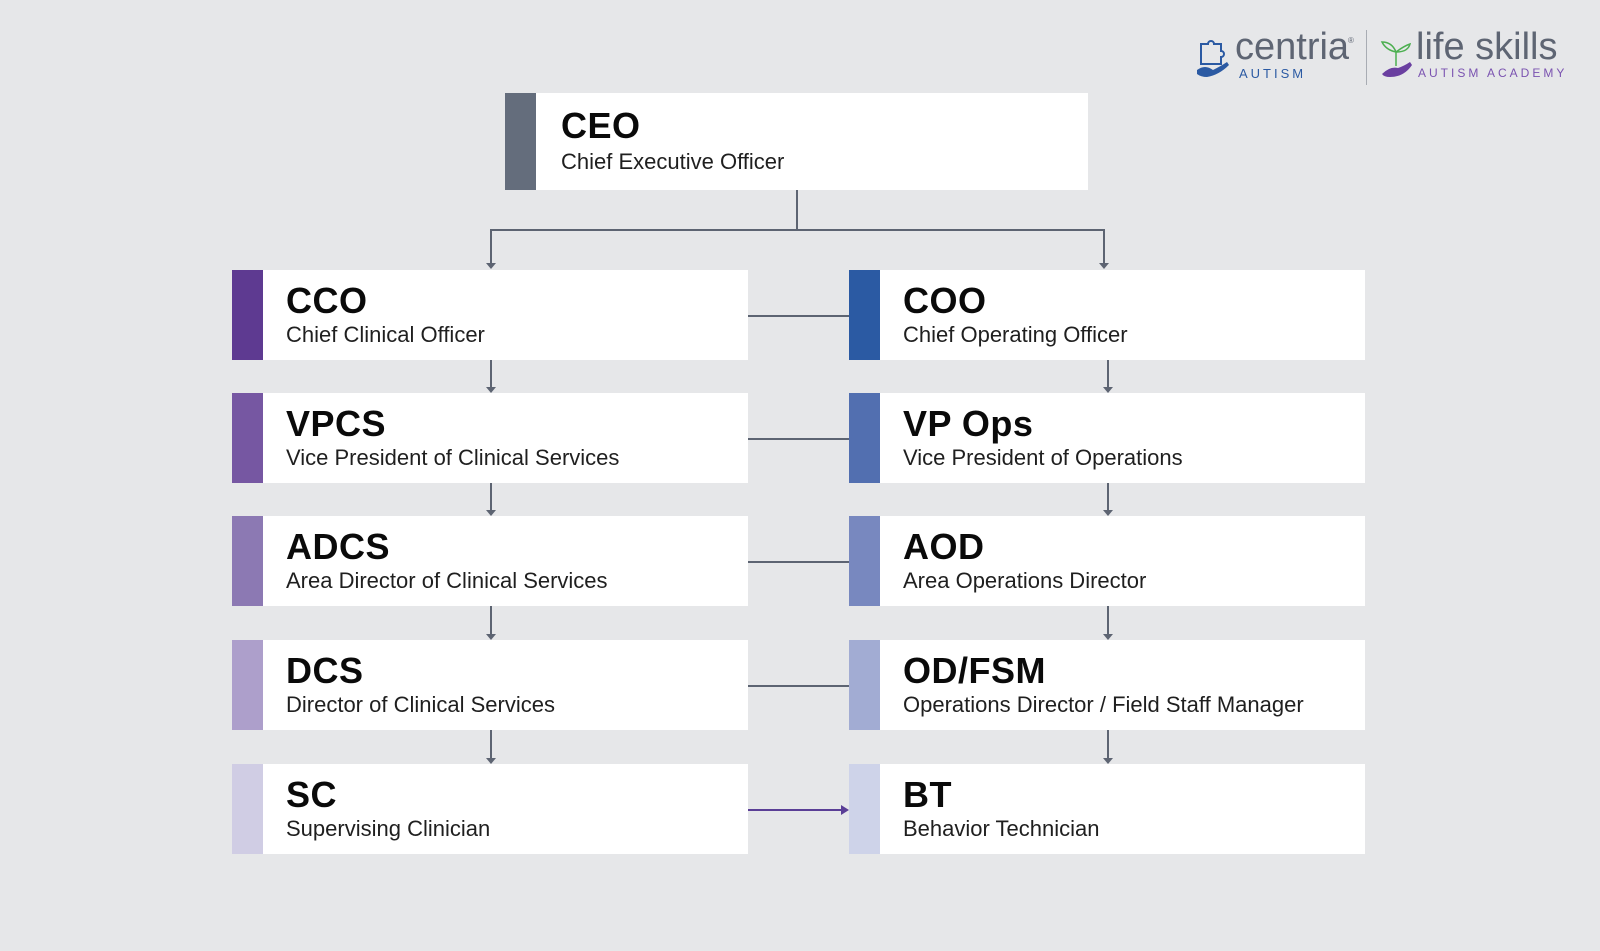  Describe the element at coordinates (944, 546) in the screenshot. I see `aod-abbr: AOD` at that location.